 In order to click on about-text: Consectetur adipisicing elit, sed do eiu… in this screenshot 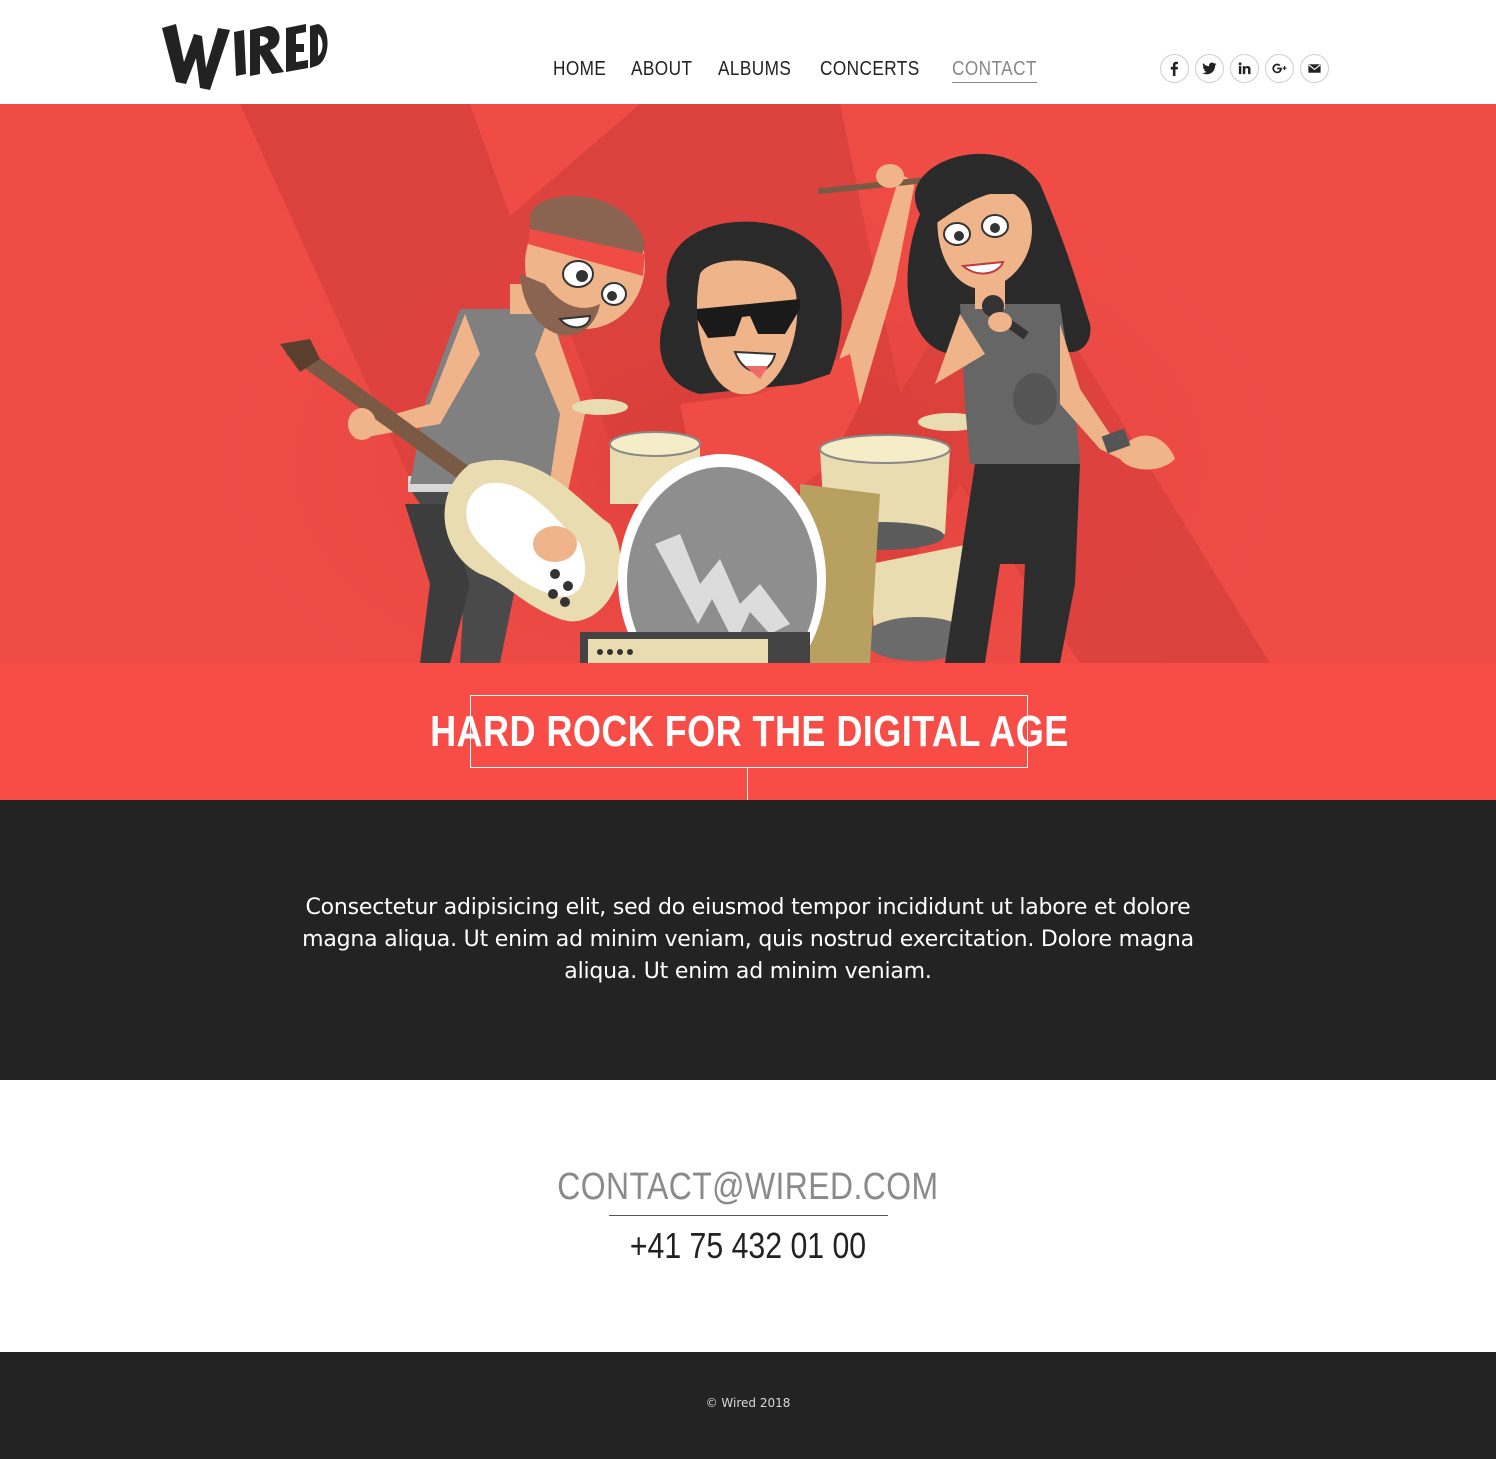, I will do `click(748, 939)`.